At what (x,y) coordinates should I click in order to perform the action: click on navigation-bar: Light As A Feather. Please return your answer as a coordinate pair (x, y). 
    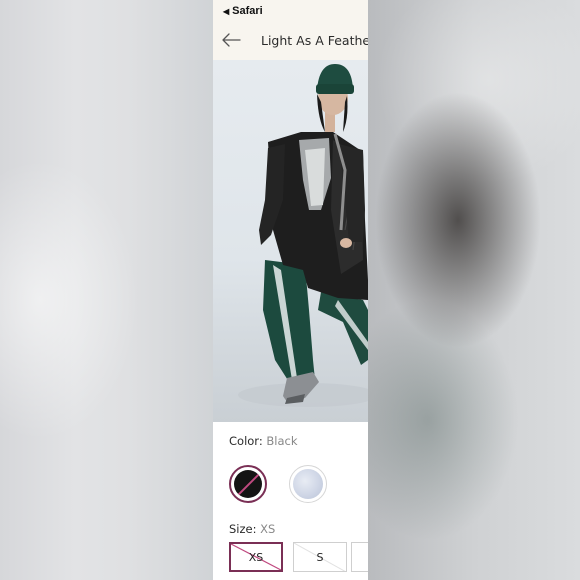
    Looking at the image, I should click on (290, 41).